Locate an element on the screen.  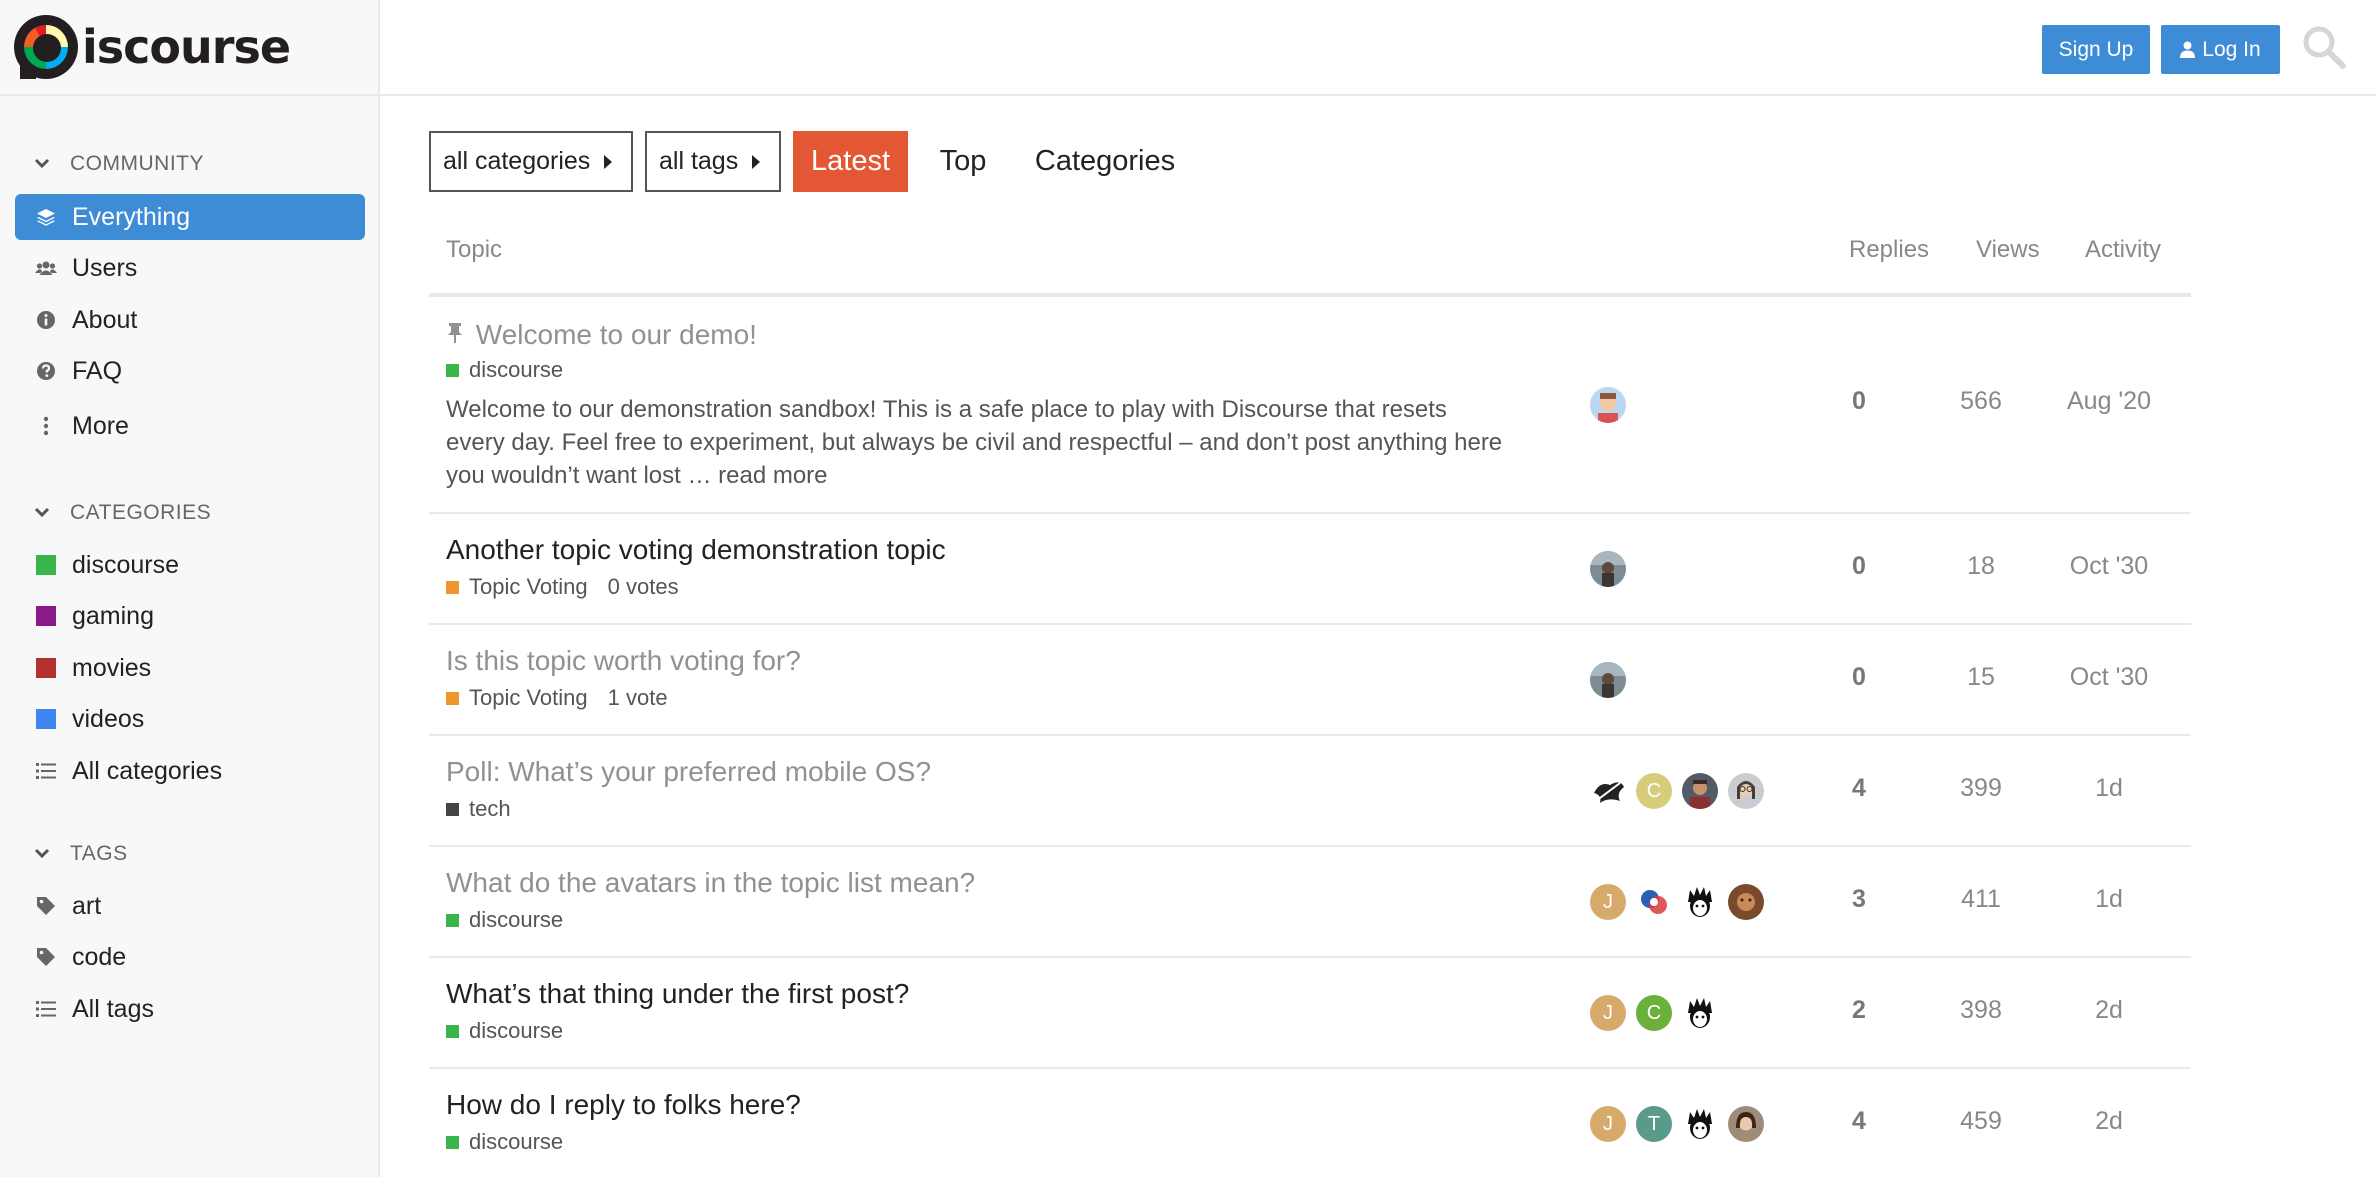
category-name: Topic Voting is located at coordinates (528, 586).